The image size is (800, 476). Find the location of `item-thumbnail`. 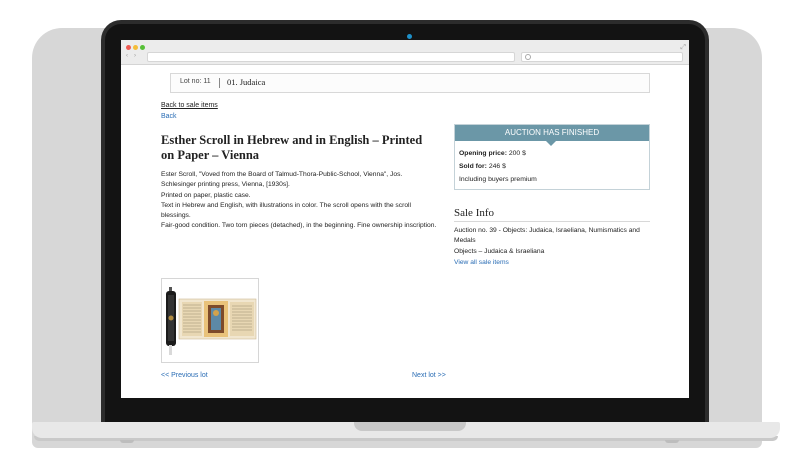

item-thumbnail is located at coordinates (210, 320).